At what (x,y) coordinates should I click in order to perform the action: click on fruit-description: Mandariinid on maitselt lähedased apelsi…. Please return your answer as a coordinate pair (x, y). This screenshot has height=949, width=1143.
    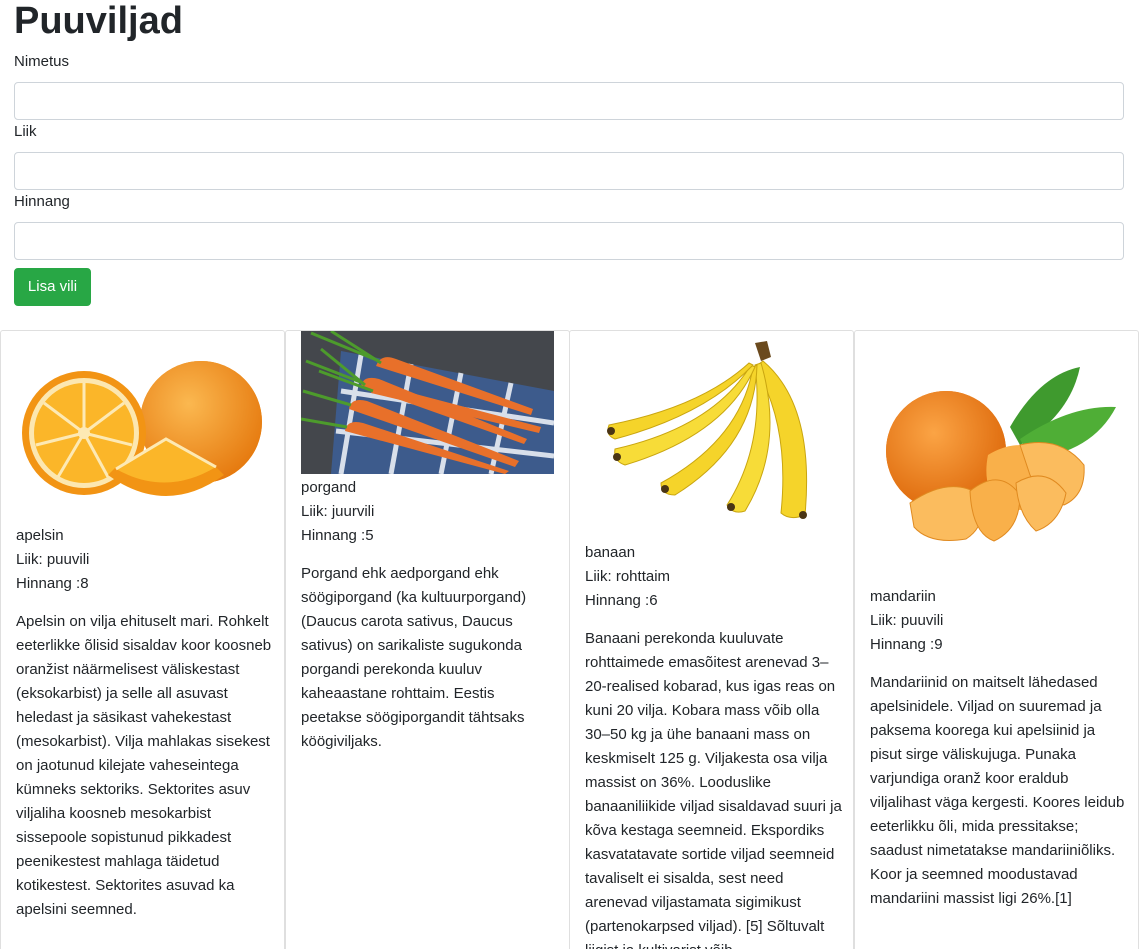
    Looking at the image, I should click on (997, 790).